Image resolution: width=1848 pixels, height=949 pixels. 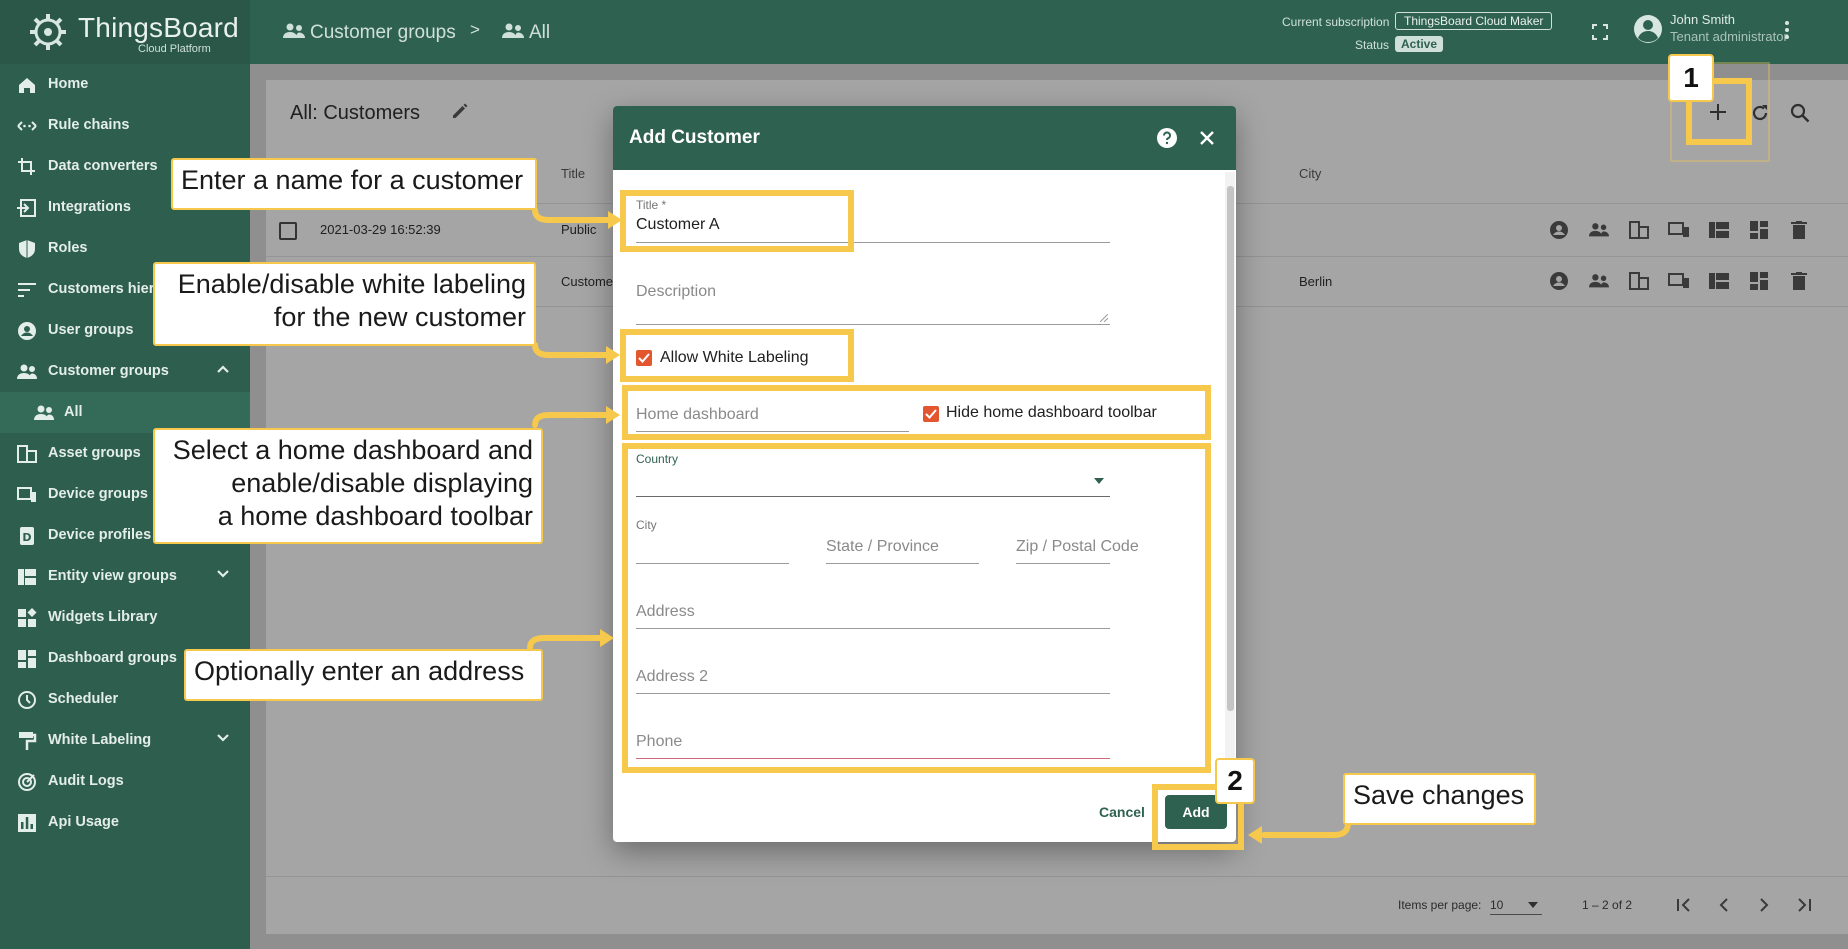 What do you see at coordinates (359, 671) in the screenshot?
I see `callout-text: Optionally enter an address` at bounding box center [359, 671].